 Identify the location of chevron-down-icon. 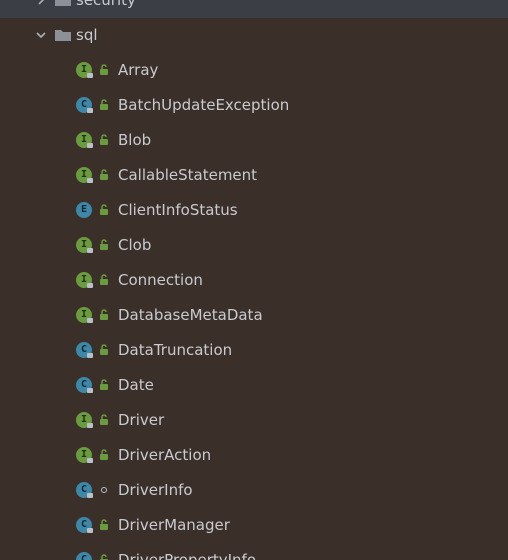
(41, 35).